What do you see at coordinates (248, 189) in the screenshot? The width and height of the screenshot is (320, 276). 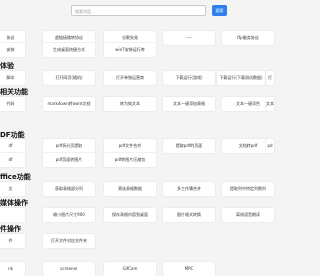 I see `tool-button: 提取列中特定列数列` at bounding box center [248, 189].